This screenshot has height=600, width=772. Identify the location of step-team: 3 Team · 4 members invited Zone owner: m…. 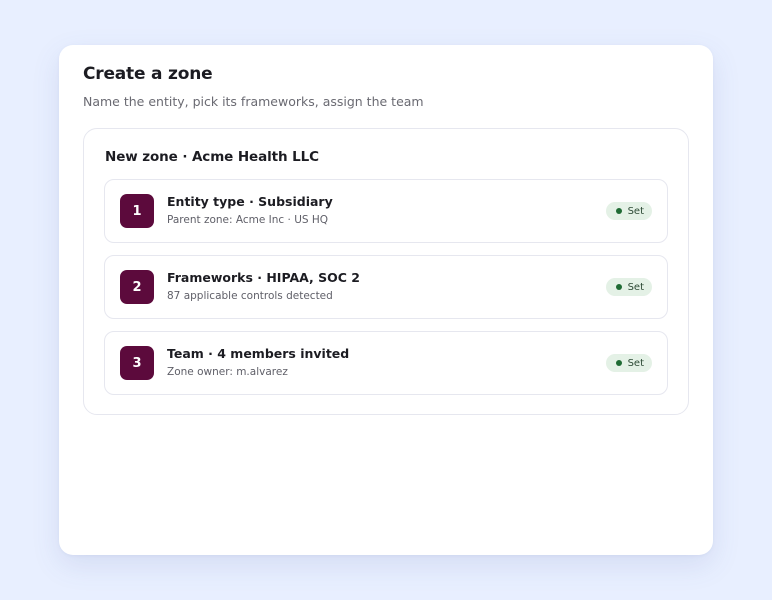
(386, 363).